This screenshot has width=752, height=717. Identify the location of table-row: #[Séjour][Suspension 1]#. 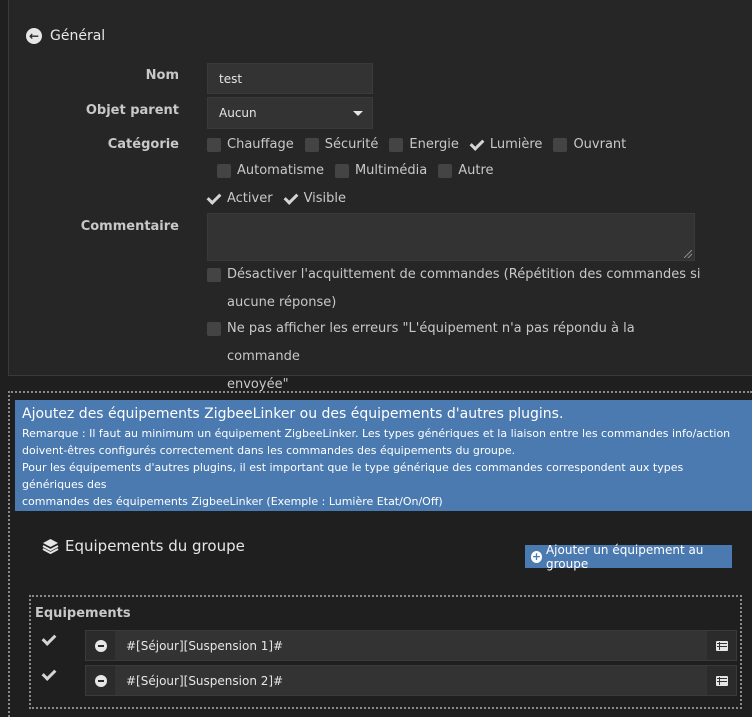
(411, 645).